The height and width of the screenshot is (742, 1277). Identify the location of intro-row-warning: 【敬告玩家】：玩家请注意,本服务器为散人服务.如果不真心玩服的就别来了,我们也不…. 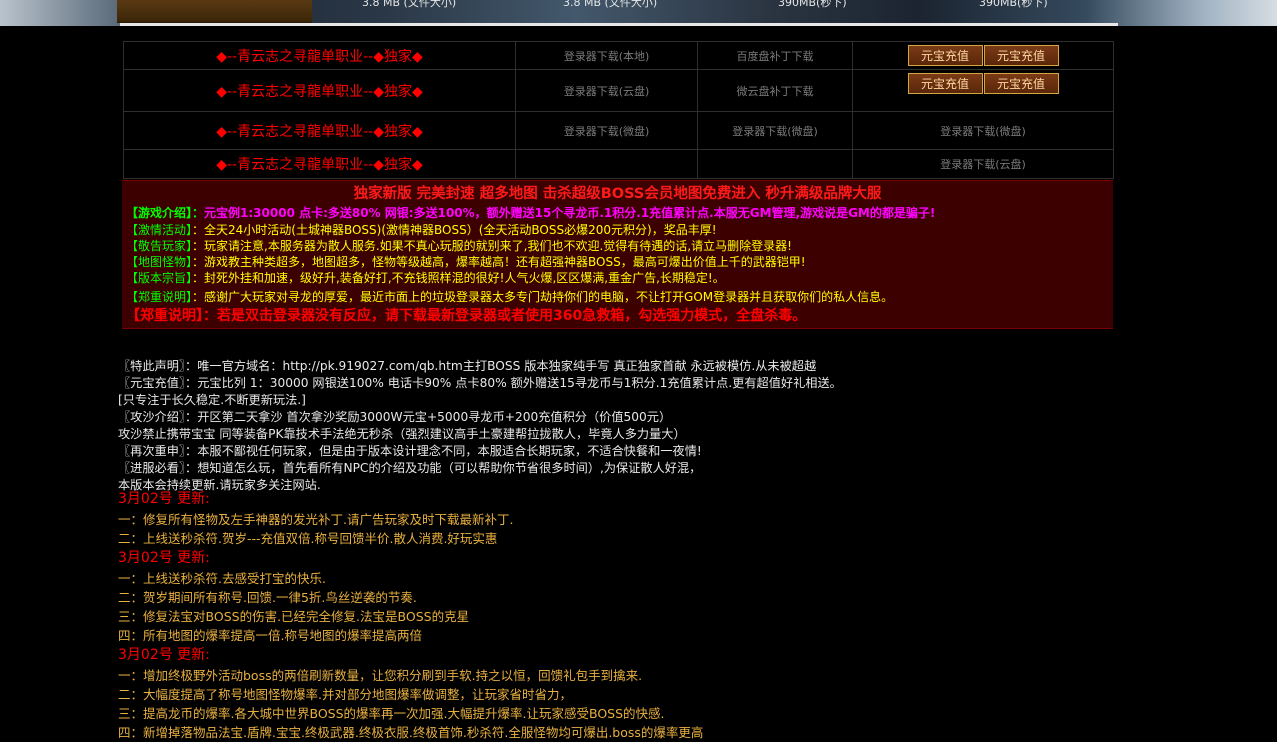
(459, 246).